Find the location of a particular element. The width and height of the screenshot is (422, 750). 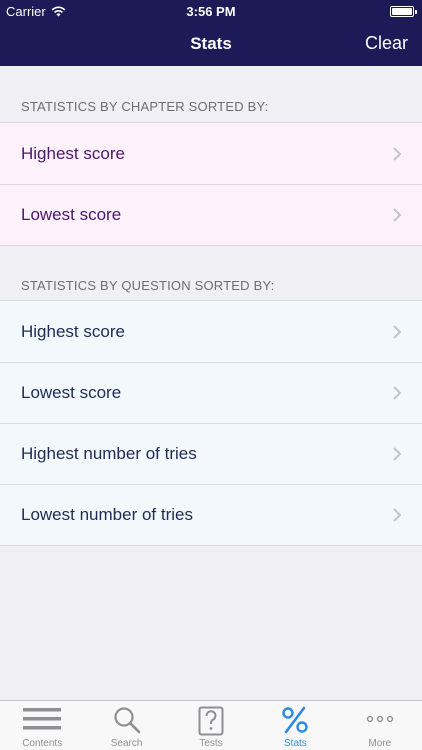

status-bar: Carrier 3:56 PM is located at coordinates (211, 11).